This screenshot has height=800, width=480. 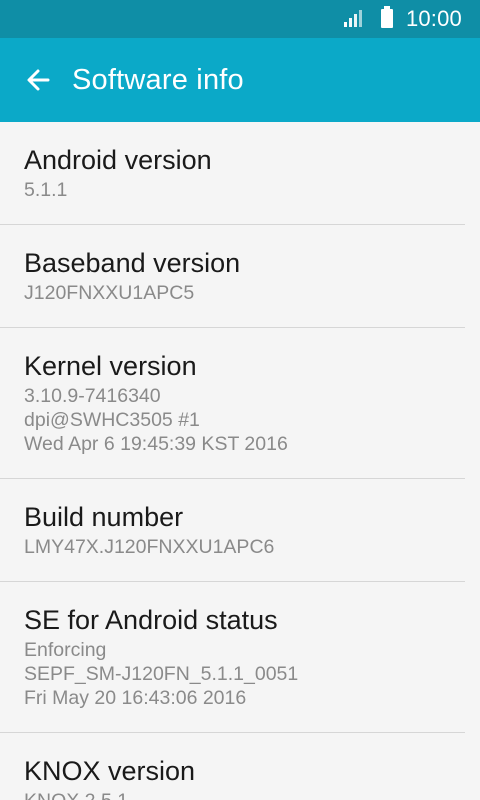 I want to click on list-item-baseband-version: Baseband version J120FNXXU1APC5, so click(x=232, y=276).